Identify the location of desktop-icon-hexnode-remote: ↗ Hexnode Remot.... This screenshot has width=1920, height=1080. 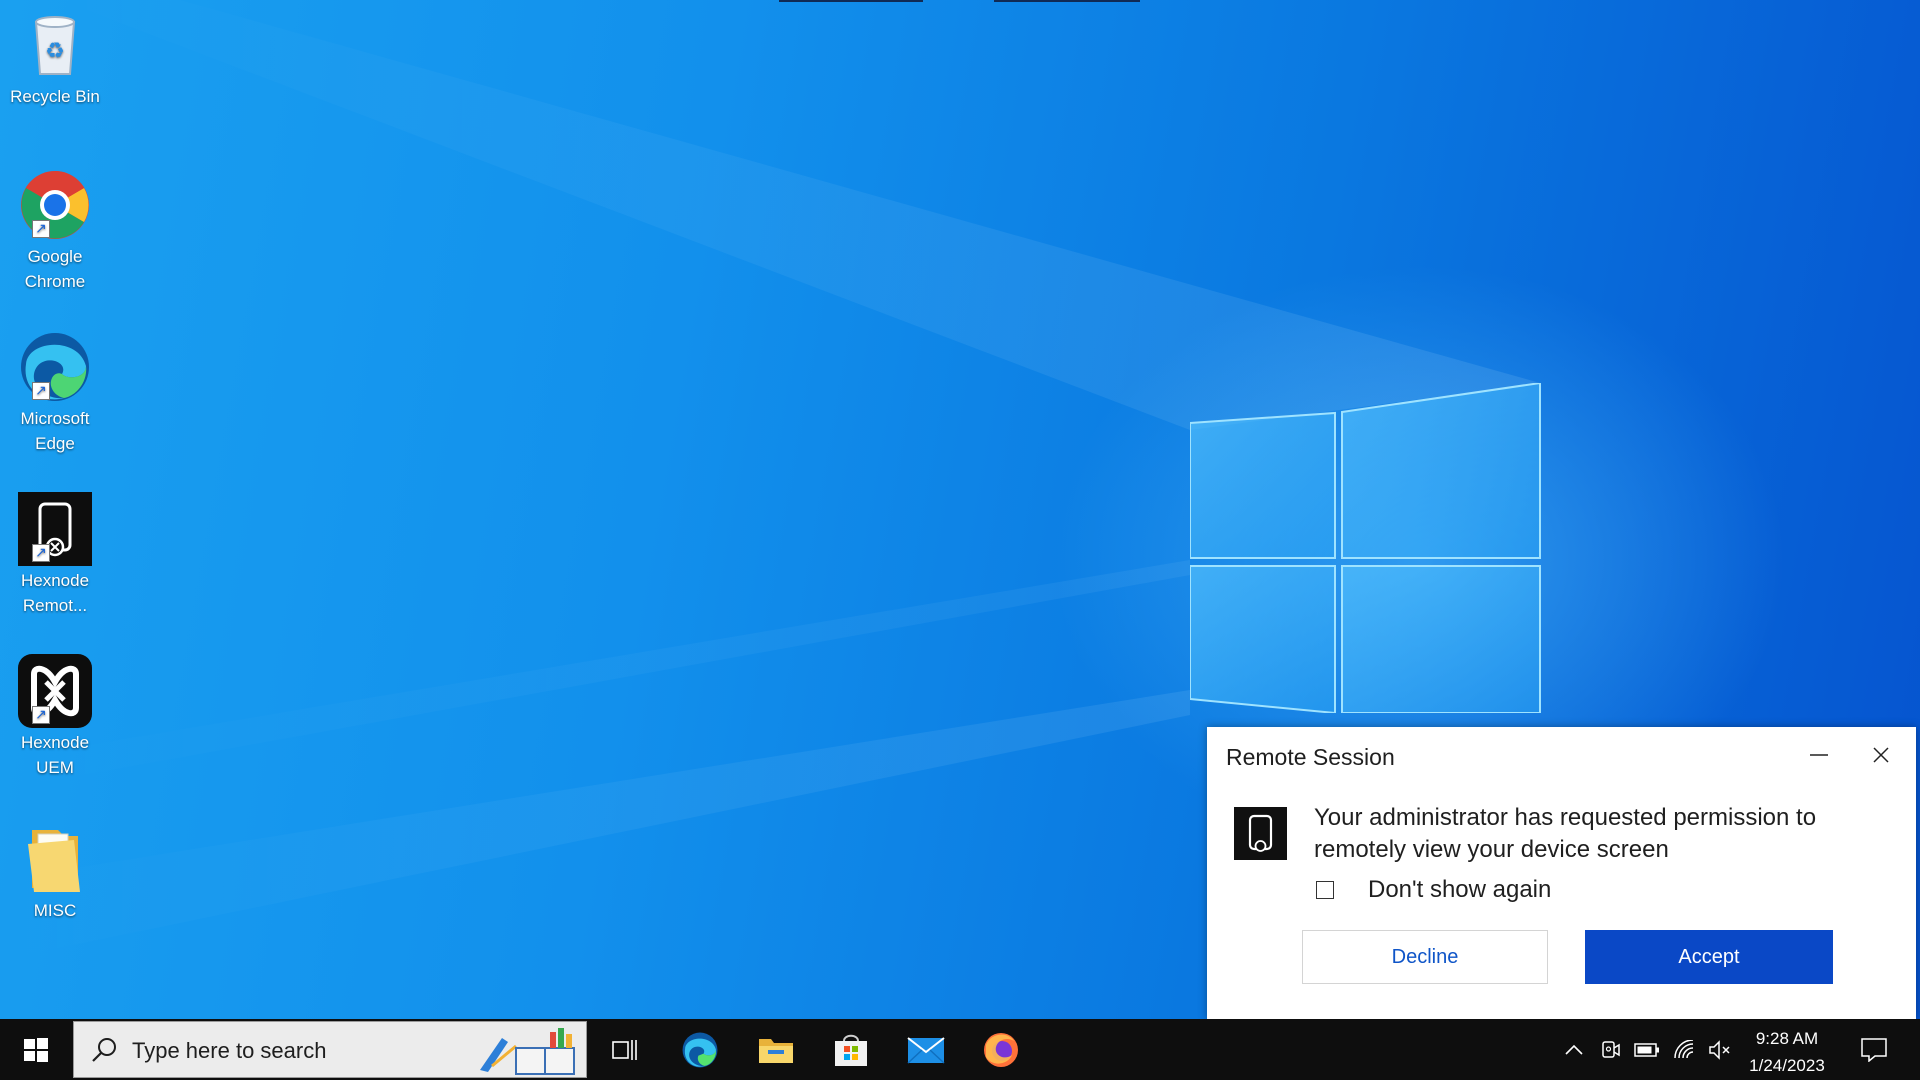
(55, 555).